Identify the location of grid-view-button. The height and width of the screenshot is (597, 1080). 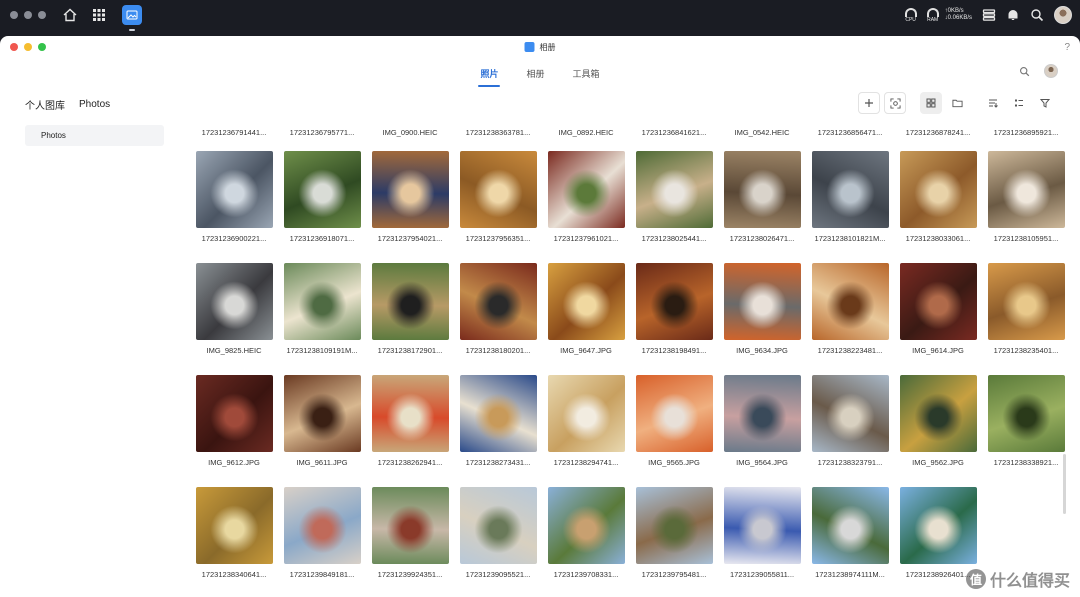
(931, 103).